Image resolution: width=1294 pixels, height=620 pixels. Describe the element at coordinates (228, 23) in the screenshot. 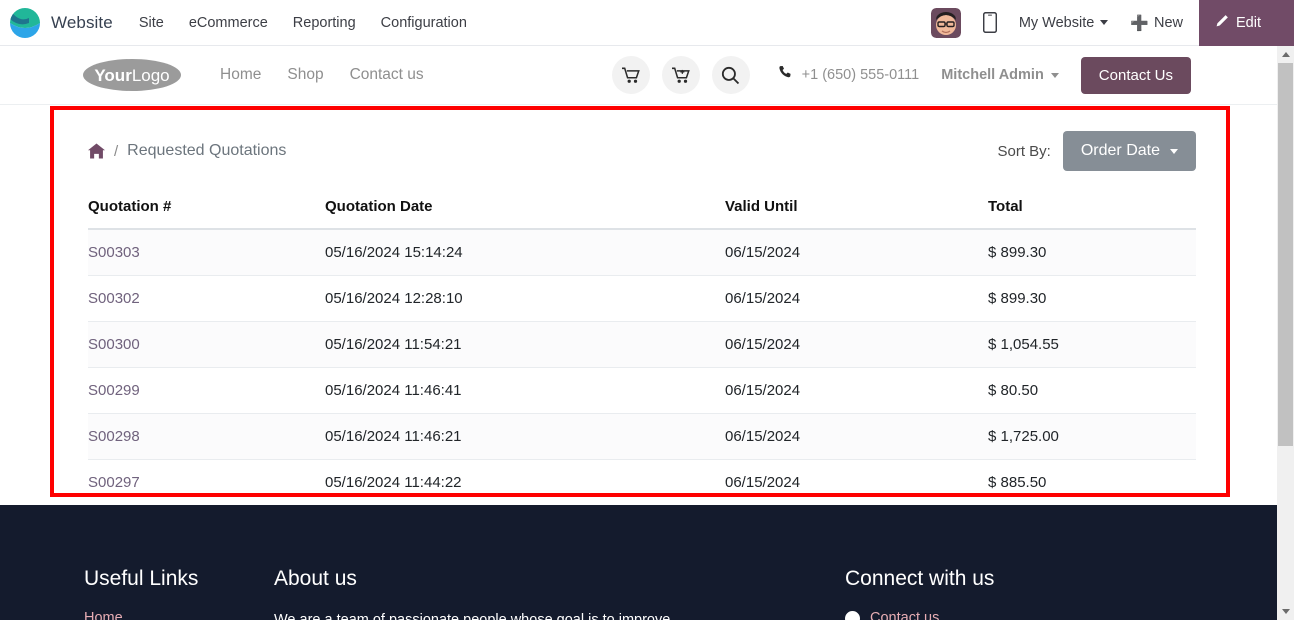

I see `menu-ecommerce: eCommerce` at that location.